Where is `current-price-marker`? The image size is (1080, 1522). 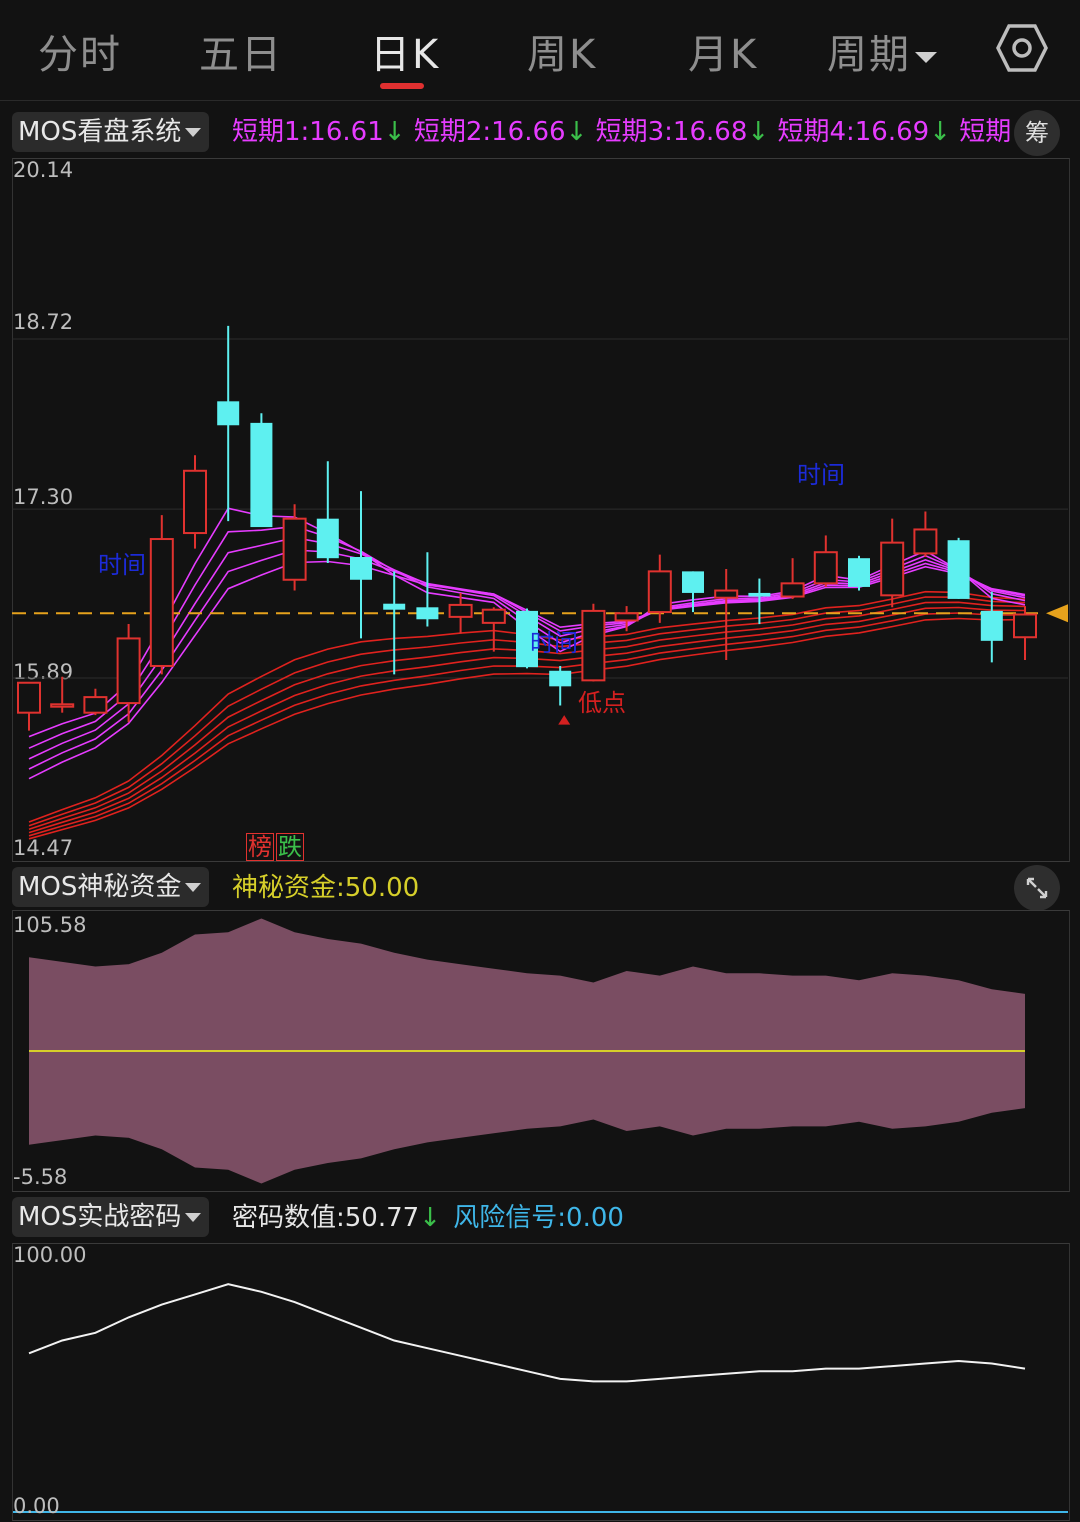
current-price-marker is located at coordinates (1057, 613).